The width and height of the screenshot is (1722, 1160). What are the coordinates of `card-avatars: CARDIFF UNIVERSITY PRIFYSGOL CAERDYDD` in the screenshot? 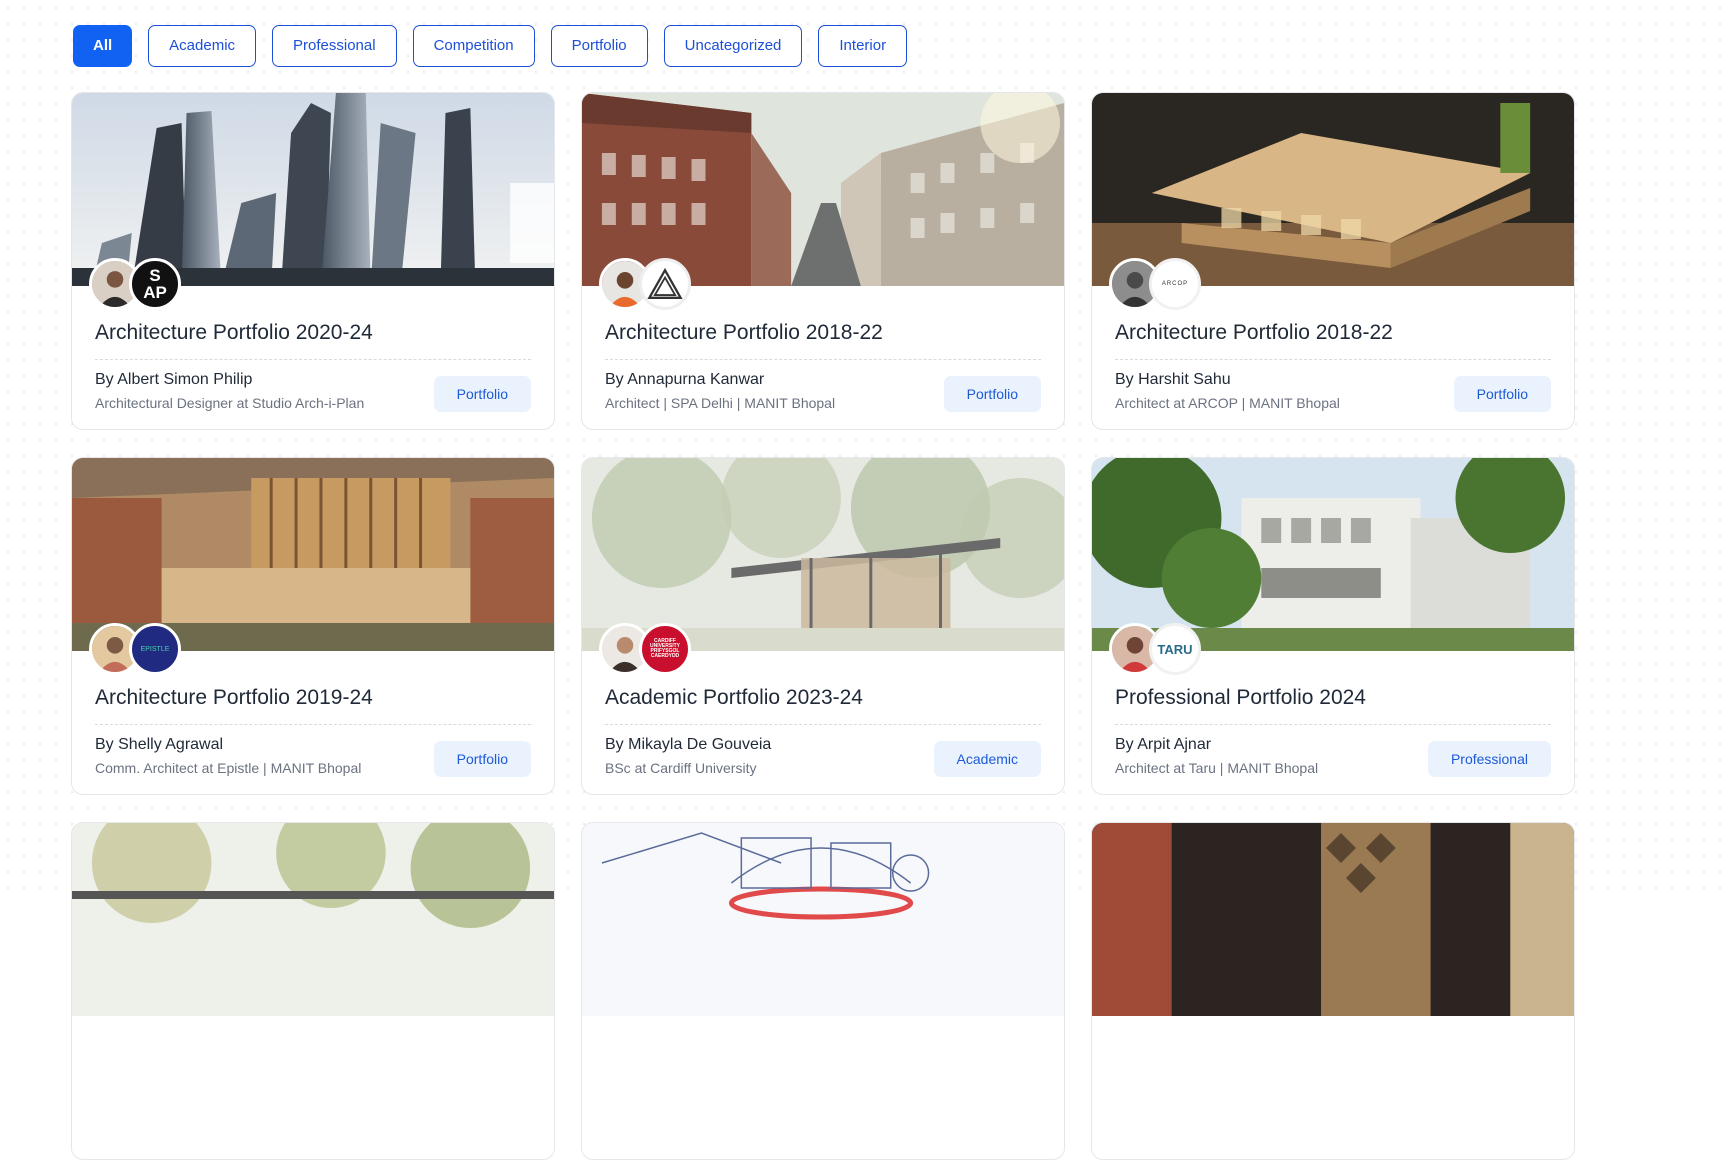 It's located at (645, 649).